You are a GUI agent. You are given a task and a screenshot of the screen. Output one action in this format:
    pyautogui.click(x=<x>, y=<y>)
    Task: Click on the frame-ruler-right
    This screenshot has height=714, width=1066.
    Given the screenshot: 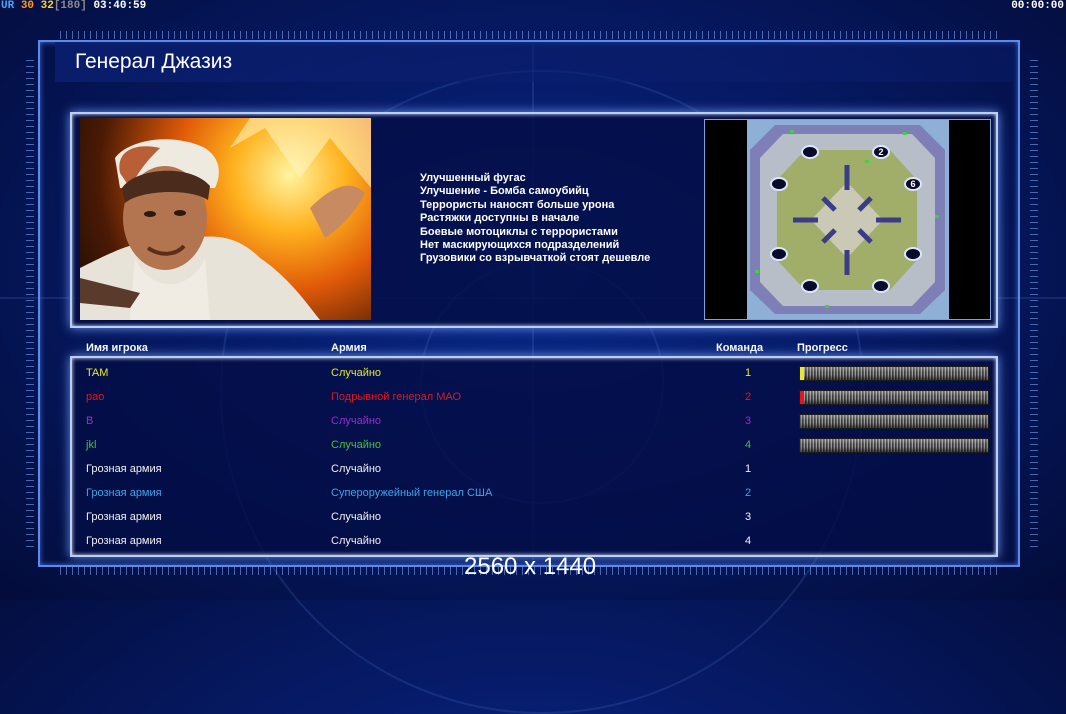 What is the action you would take?
    pyautogui.click(x=1034, y=305)
    